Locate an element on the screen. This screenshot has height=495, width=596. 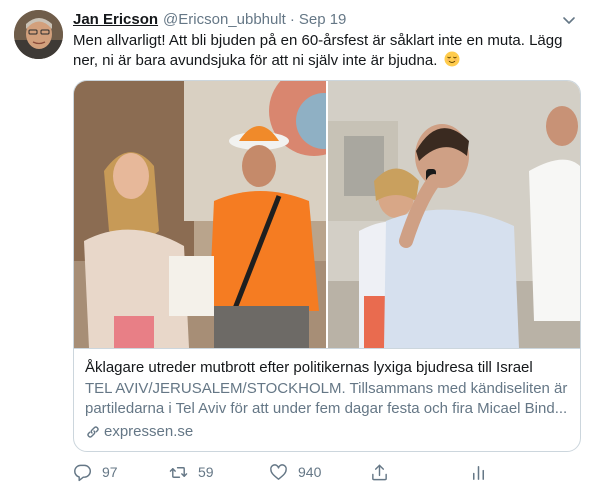
timestamp: Sep 19 is located at coordinates (323, 20).